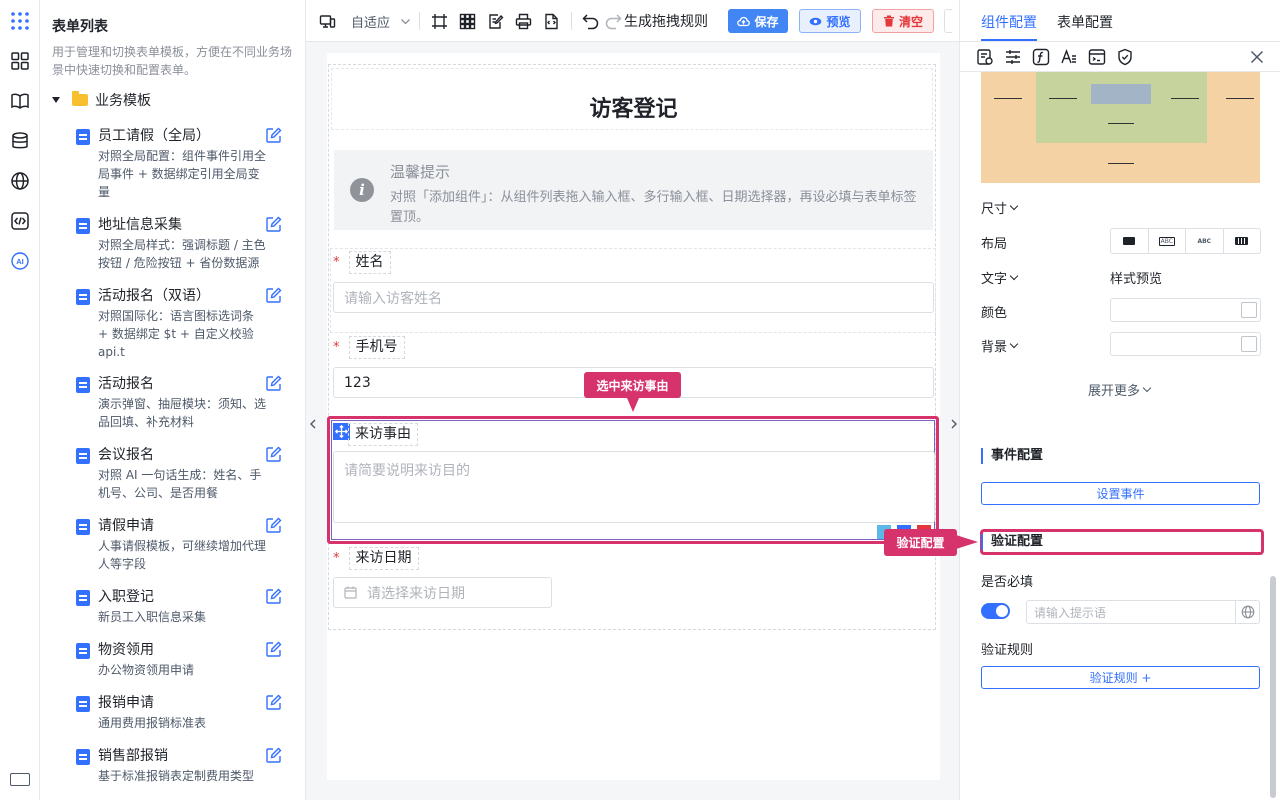 The image size is (1280, 800). Describe the element at coordinates (766, 21) in the screenshot. I see `save-label: 保存` at that location.